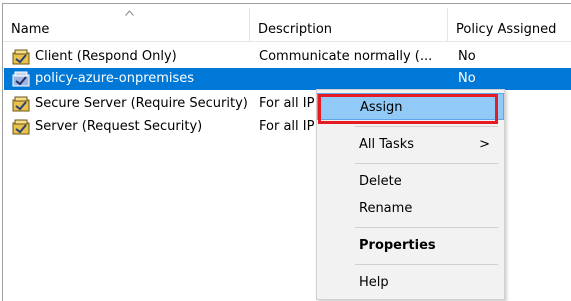  Describe the element at coordinates (295, 29) in the screenshot. I see `column-header-description-label: Description` at that location.